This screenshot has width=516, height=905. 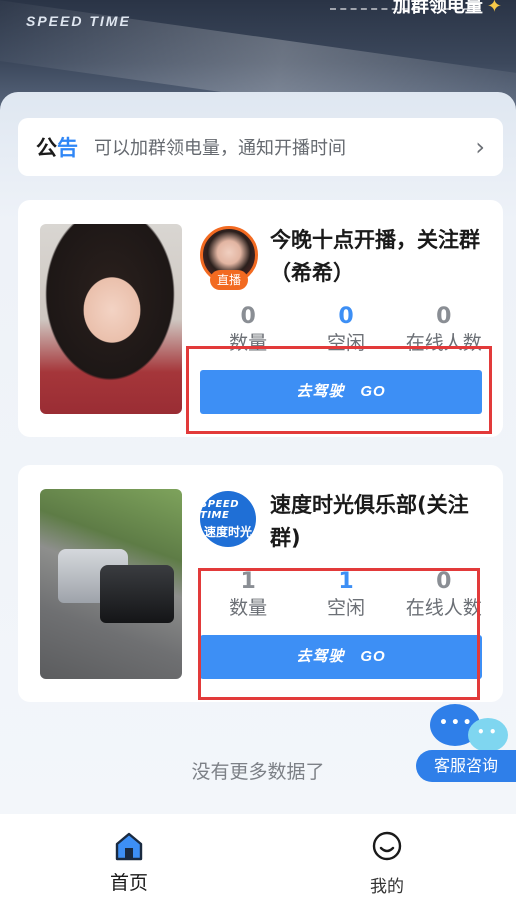 What do you see at coordinates (78, 21) in the screenshot?
I see `banner-logo: SPEED TIME` at bounding box center [78, 21].